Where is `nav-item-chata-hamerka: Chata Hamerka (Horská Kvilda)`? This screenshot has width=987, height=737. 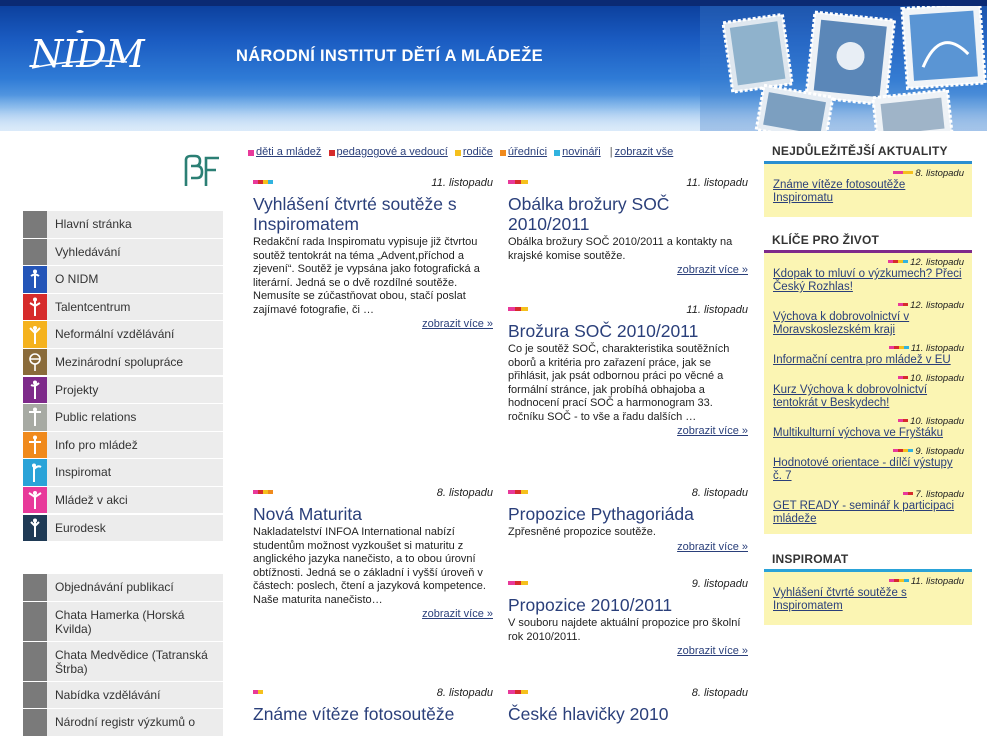
nav-item-chata-hamerka: Chata Hamerka (Horská Kvilda) is located at coordinates (123, 621).